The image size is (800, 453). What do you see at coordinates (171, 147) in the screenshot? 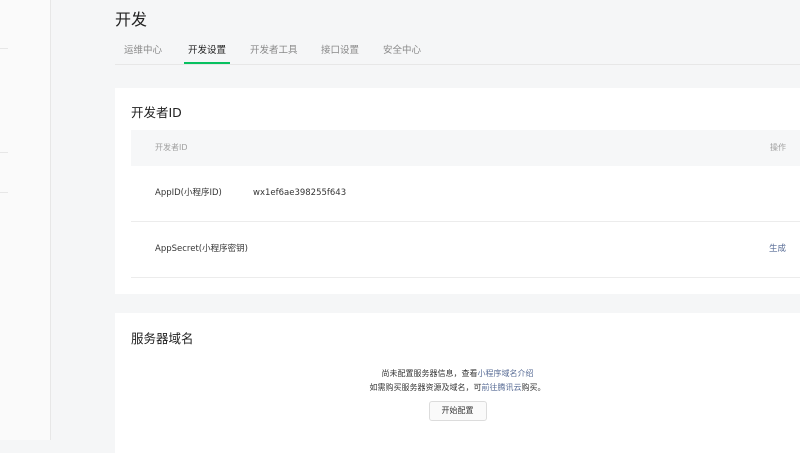
I see `column-header: 开发者ID` at bounding box center [171, 147].